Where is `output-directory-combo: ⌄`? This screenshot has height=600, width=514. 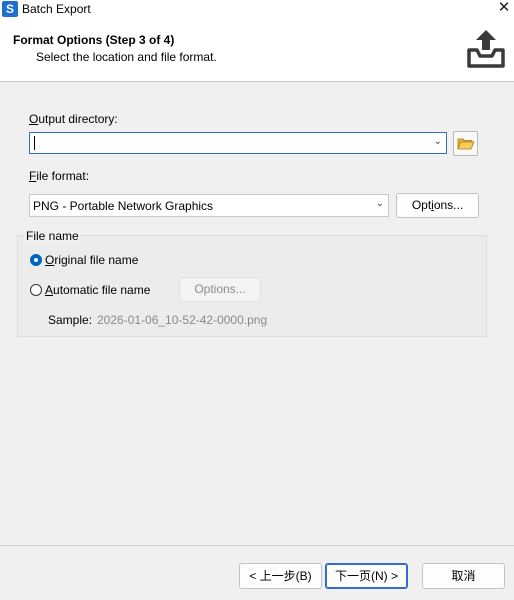
output-directory-combo: ⌄ is located at coordinates (238, 143).